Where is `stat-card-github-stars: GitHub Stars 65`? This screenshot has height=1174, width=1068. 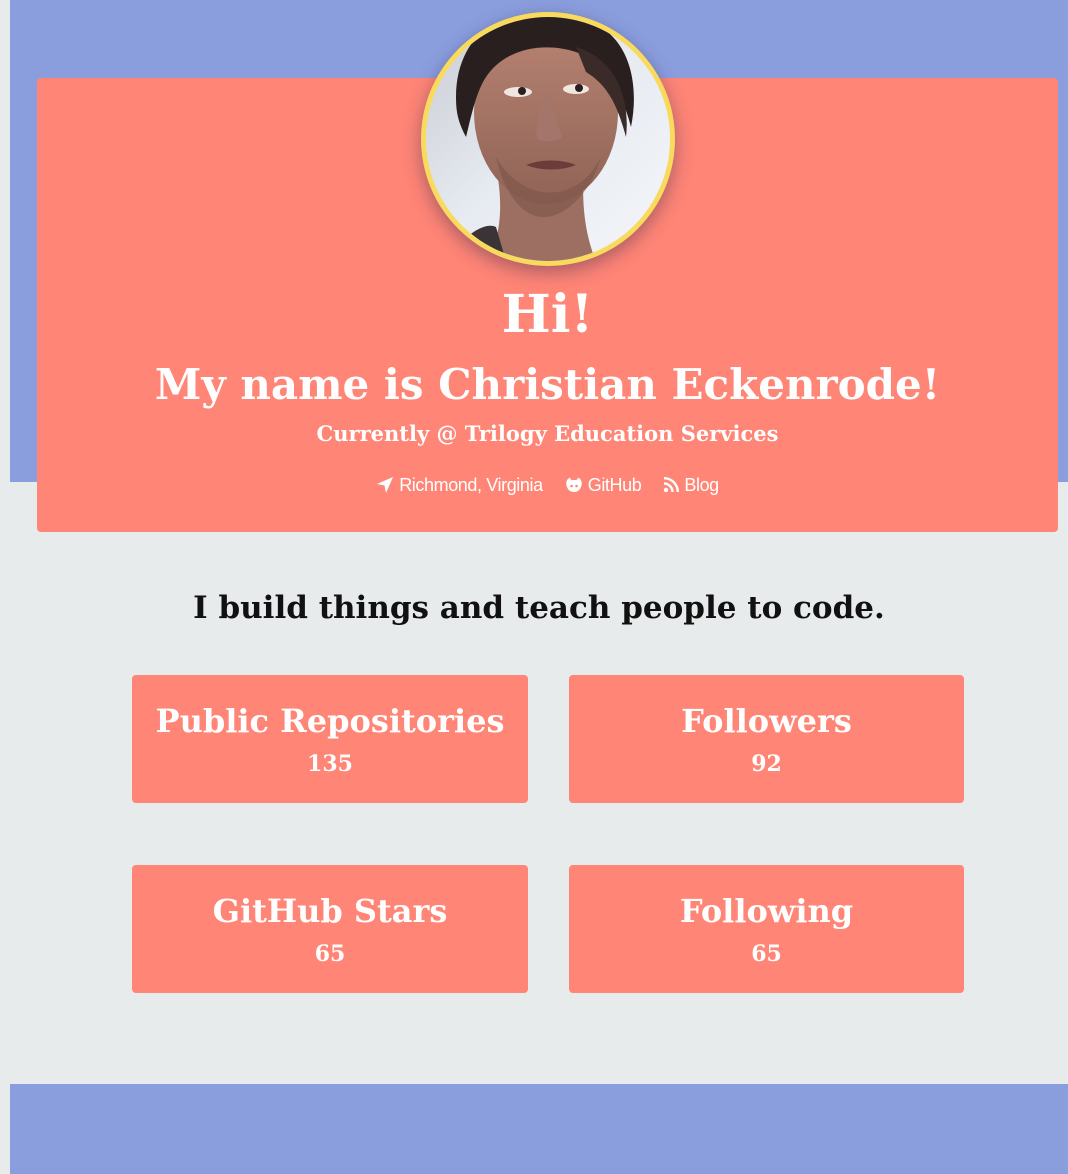 stat-card-github-stars: GitHub Stars 65 is located at coordinates (330, 929).